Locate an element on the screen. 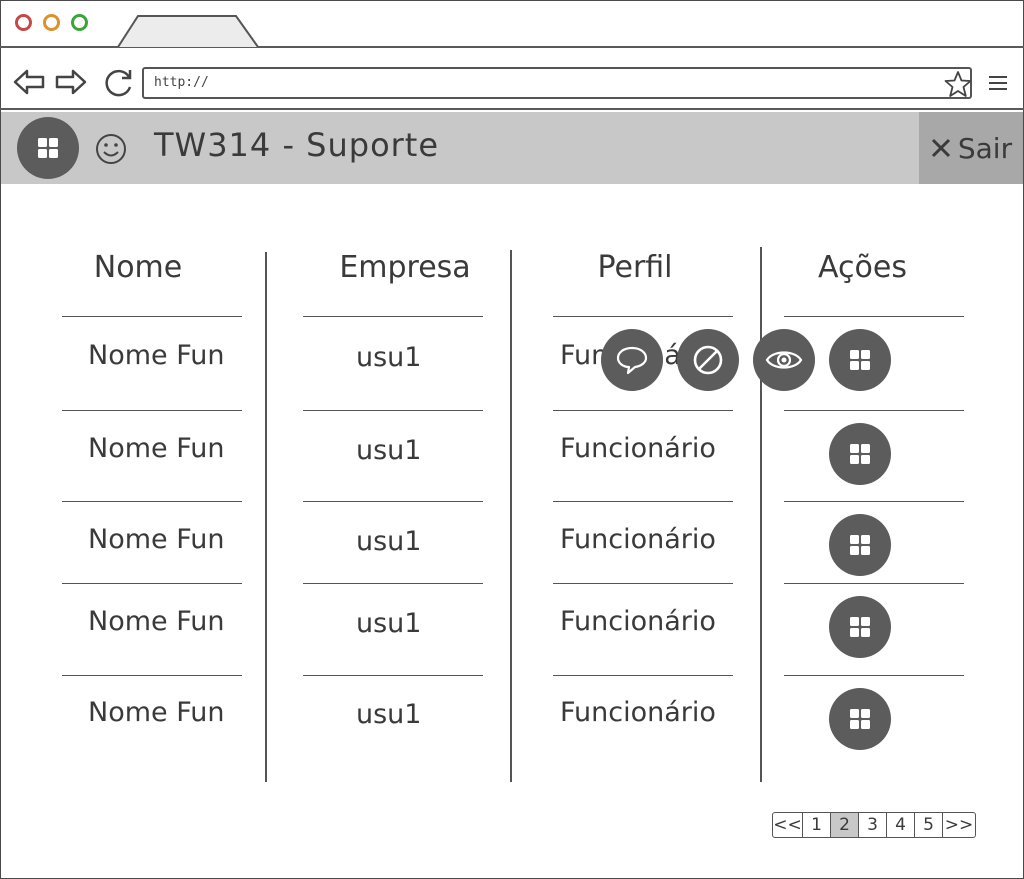 The height and width of the screenshot is (879, 1024). browser-titlebar is located at coordinates (512, 24).